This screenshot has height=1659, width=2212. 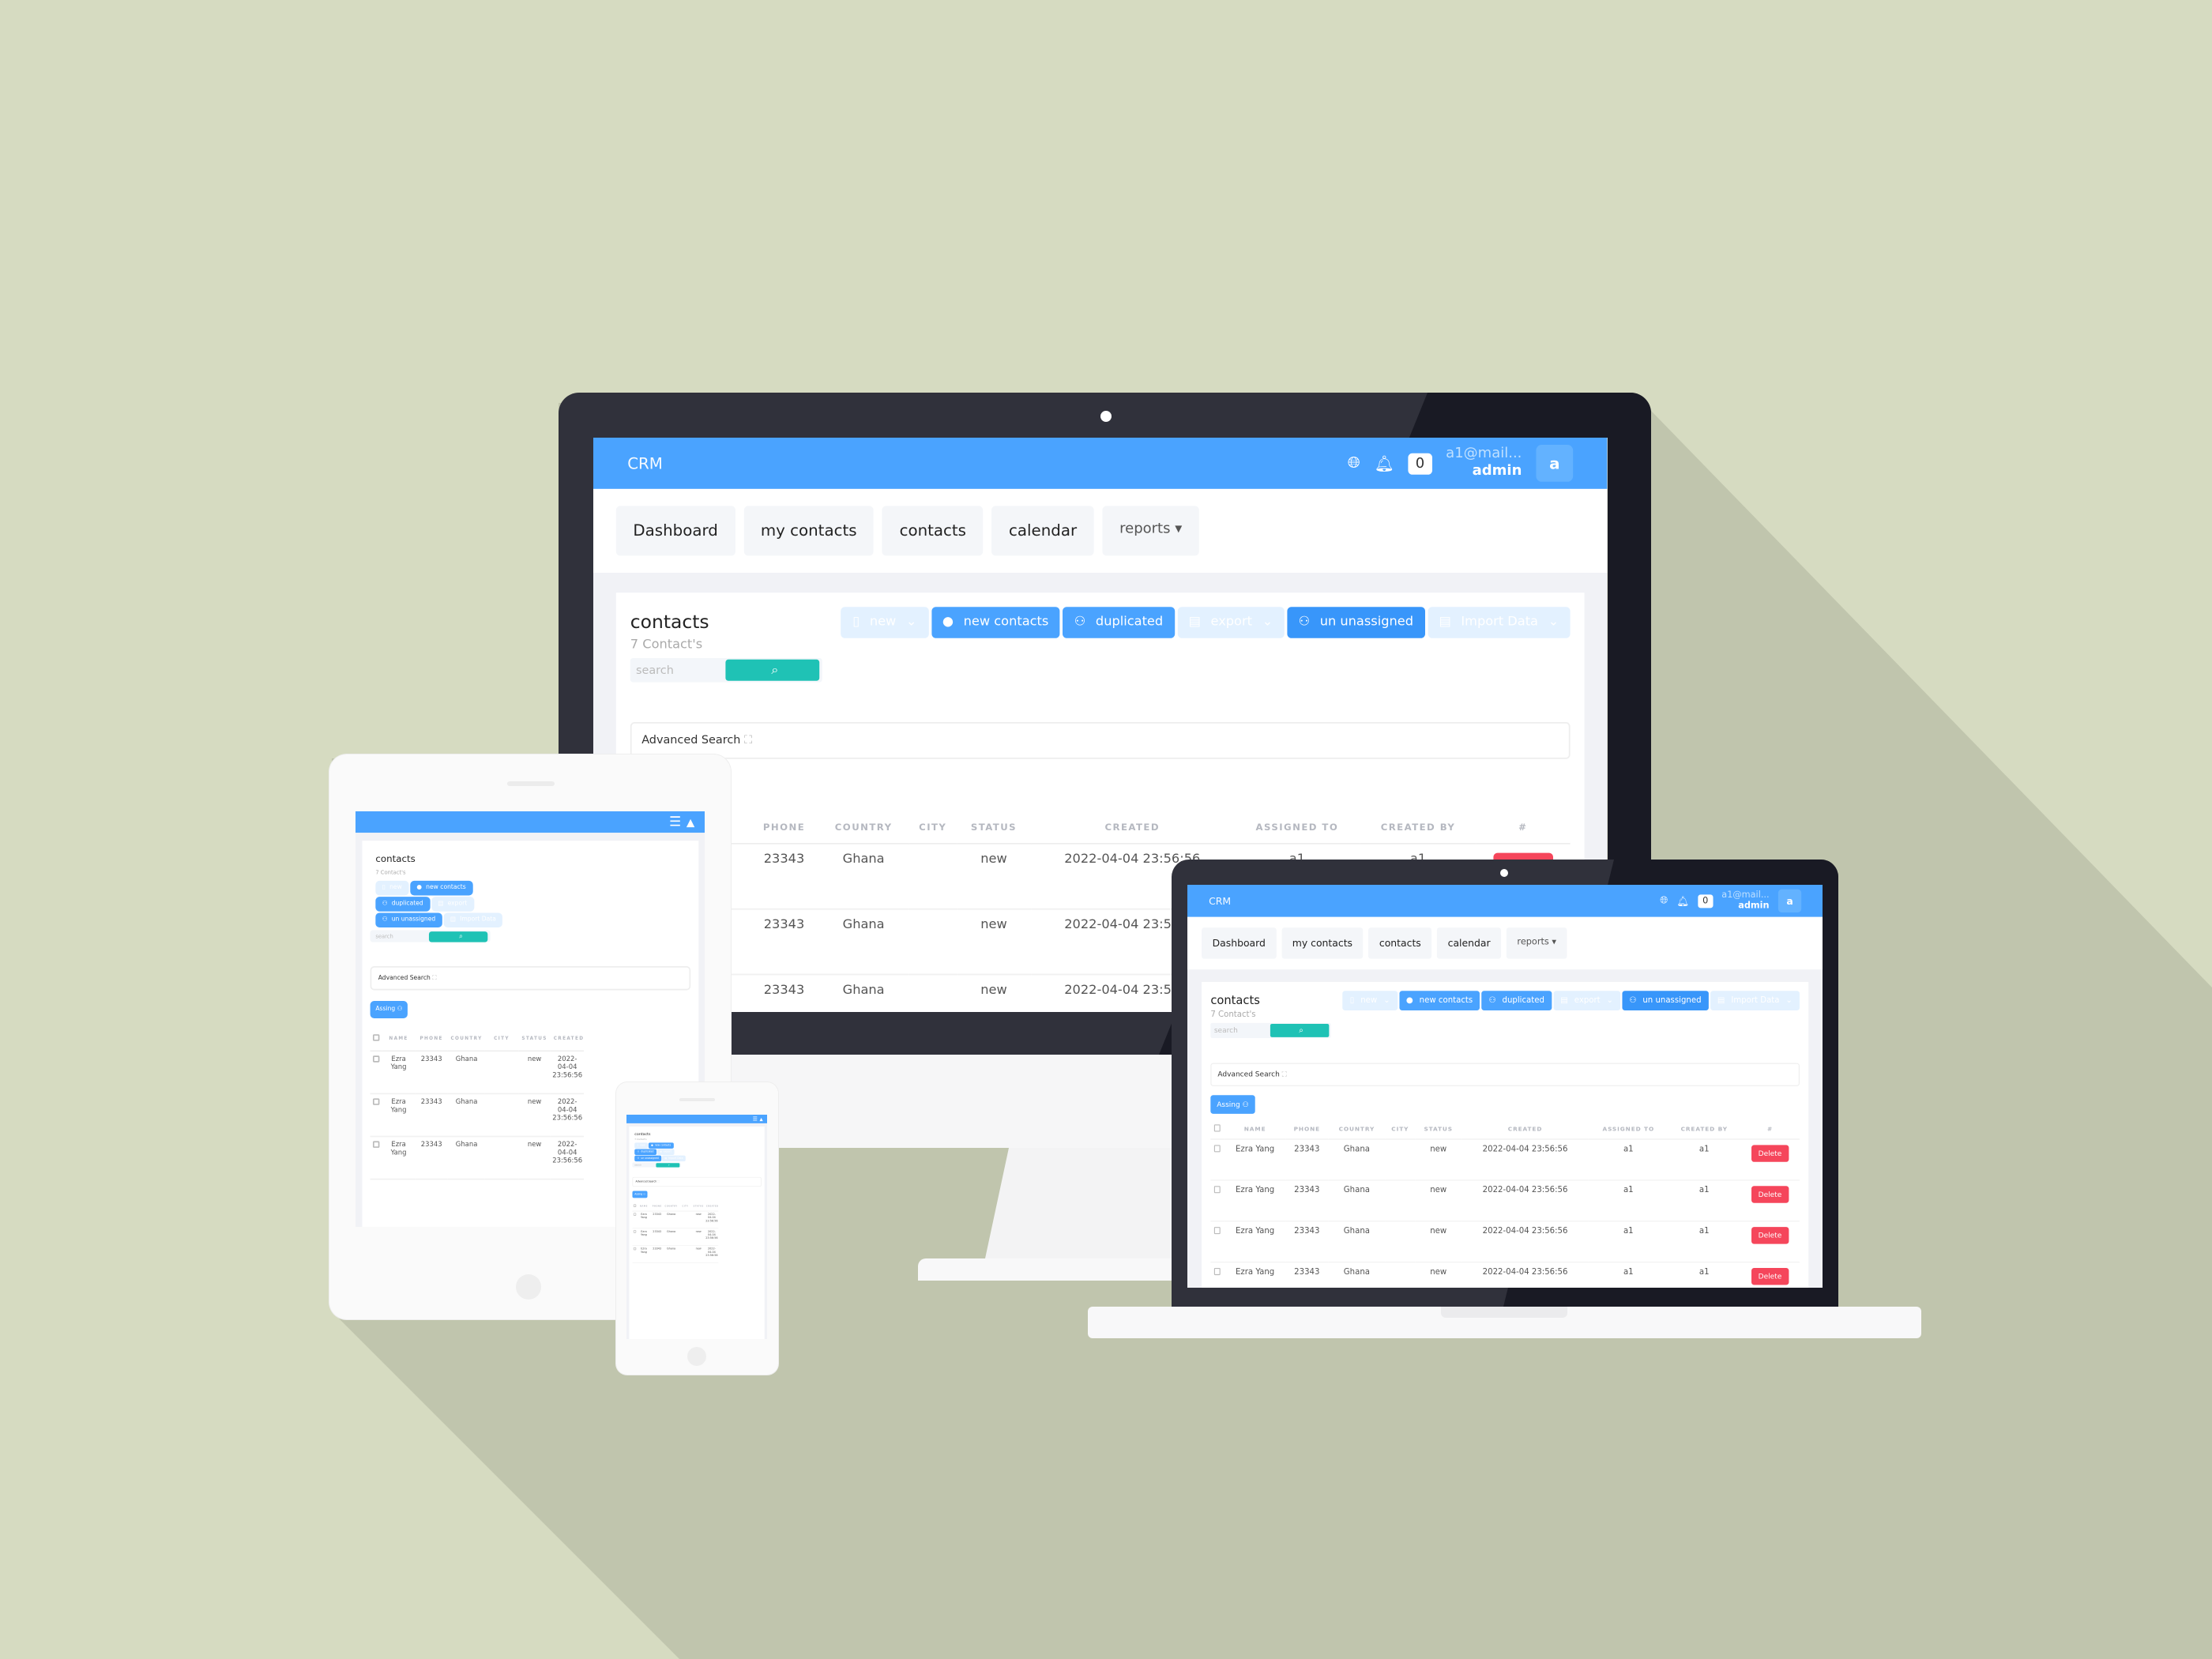 What do you see at coordinates (690, 822) in the screenshot?
I see `user-icon: ▲` at bounding box center [690, 822].